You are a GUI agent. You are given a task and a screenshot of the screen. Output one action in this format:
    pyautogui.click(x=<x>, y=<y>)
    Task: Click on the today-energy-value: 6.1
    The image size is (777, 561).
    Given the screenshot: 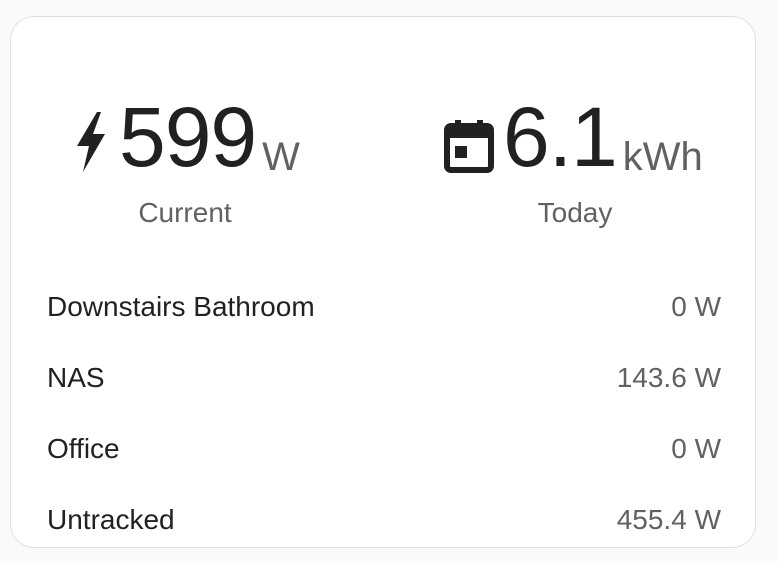 What is the action you would take?
    pyautogui.click(x=560, y=137)
    